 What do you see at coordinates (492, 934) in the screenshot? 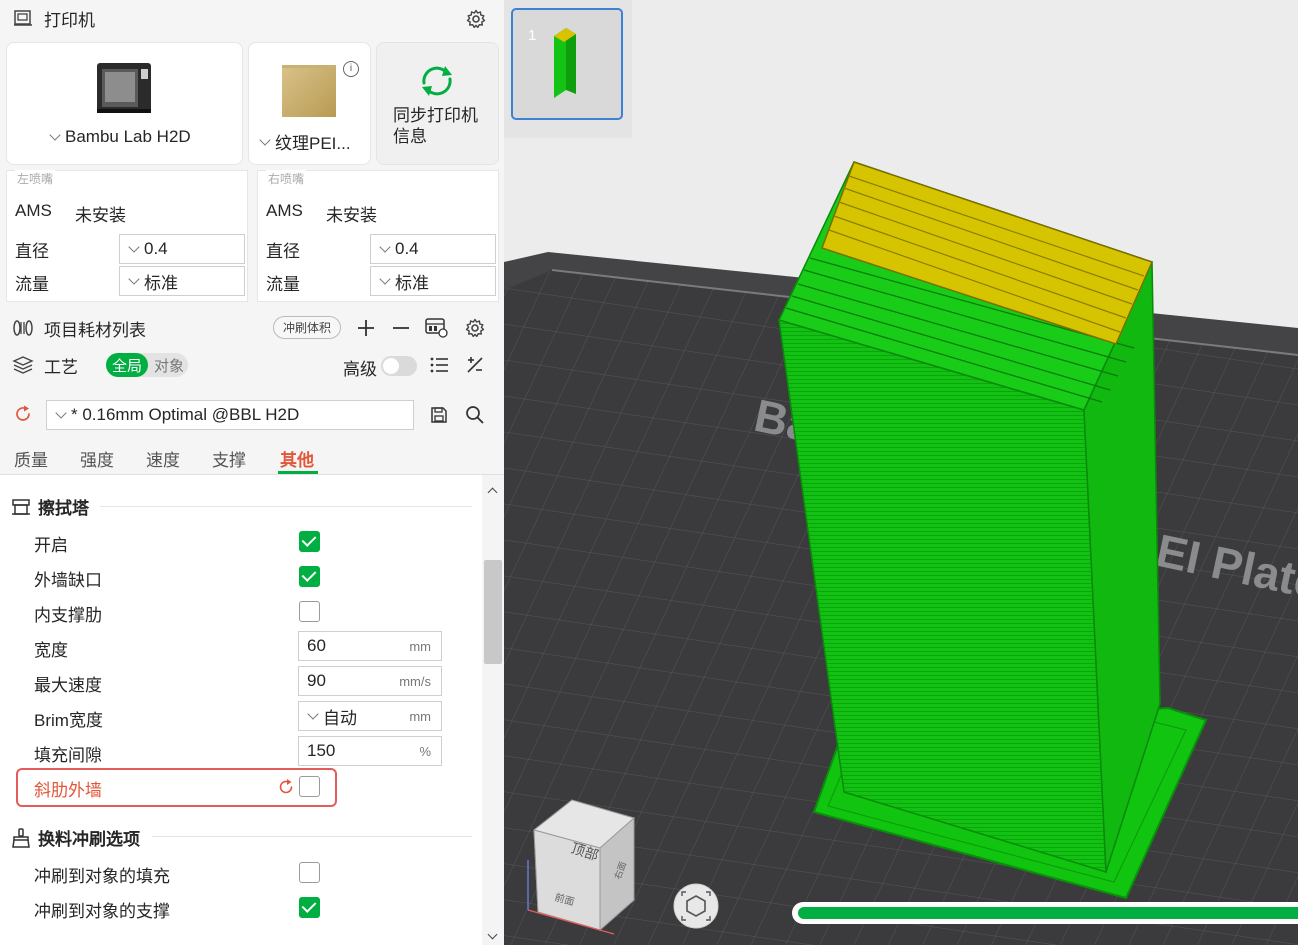
I see `scroll-down-icon` at bounding box center [492, 934].